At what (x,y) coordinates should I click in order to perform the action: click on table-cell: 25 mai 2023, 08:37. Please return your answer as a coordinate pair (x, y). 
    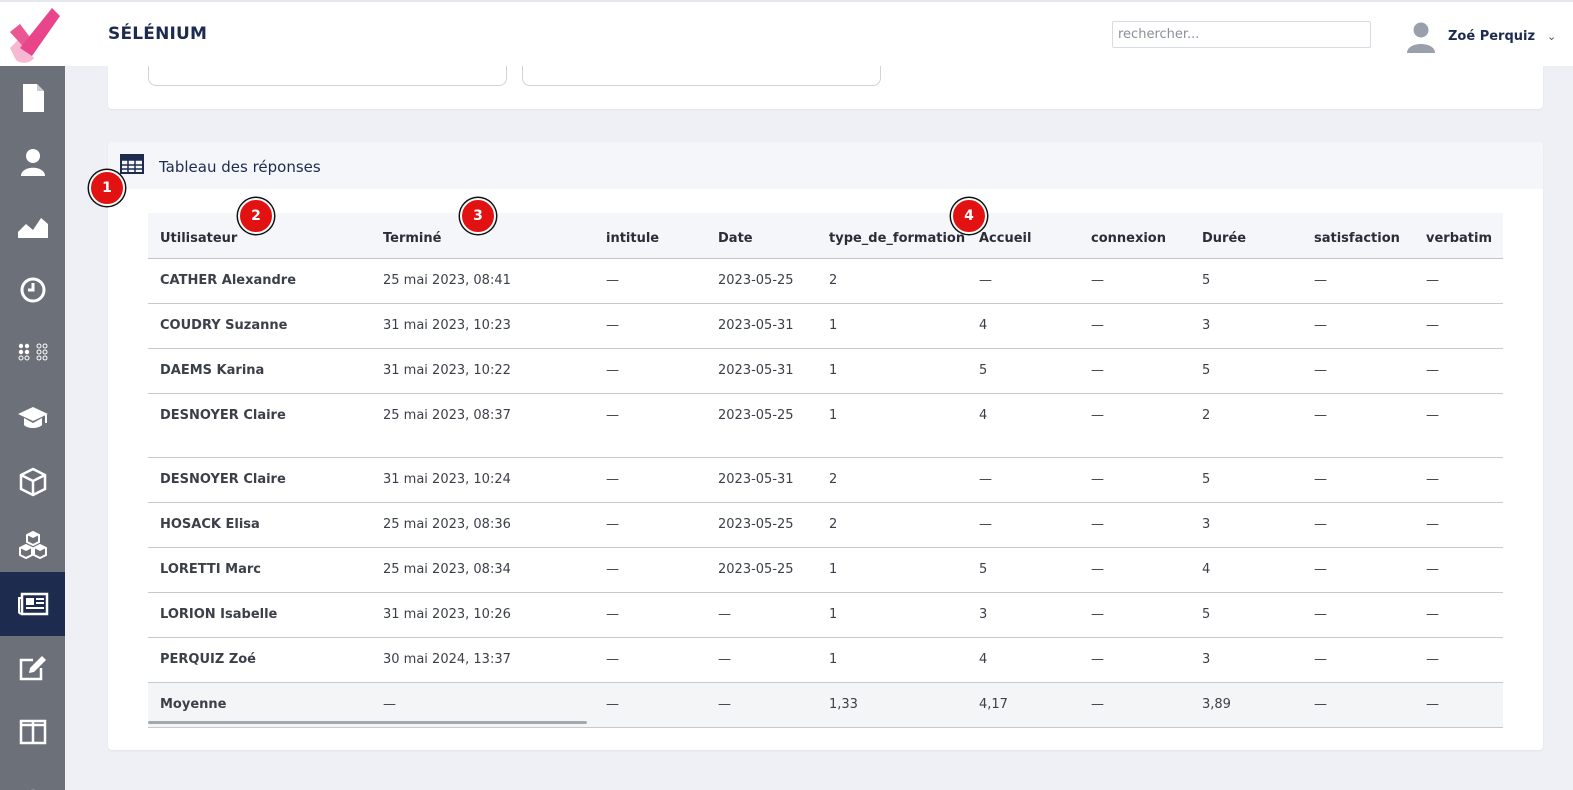
    Looking at the image, I should click on (482, 425).